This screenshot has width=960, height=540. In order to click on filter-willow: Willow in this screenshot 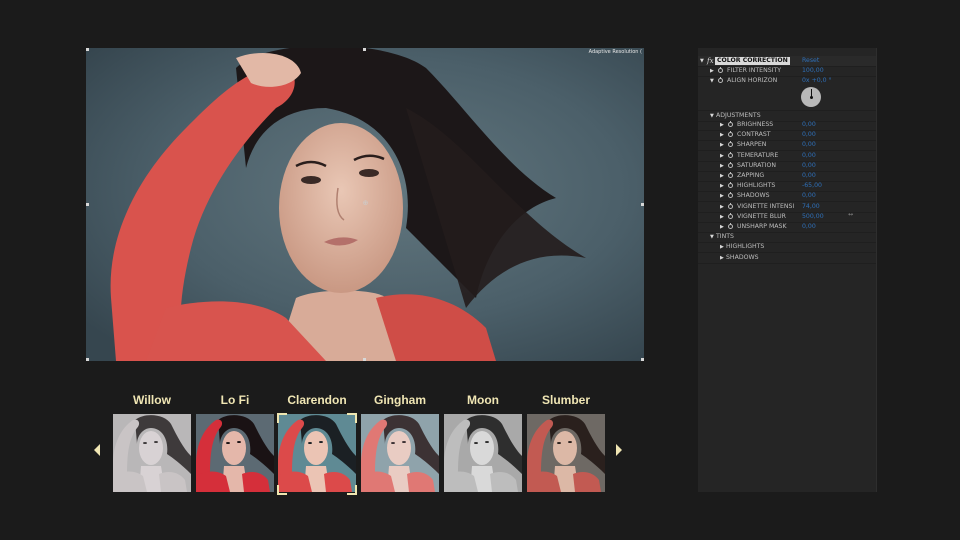, I will do `click(152, 441)`.